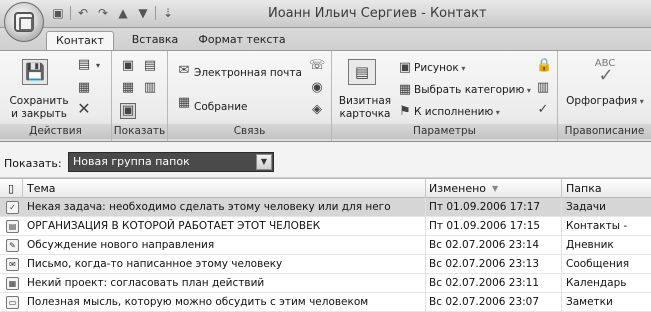 This screenshot has width=651, height=312. Describe the element at coordinates (143, 13) in the screenshot. I see `down-arrow-icon: ▼` at that location.